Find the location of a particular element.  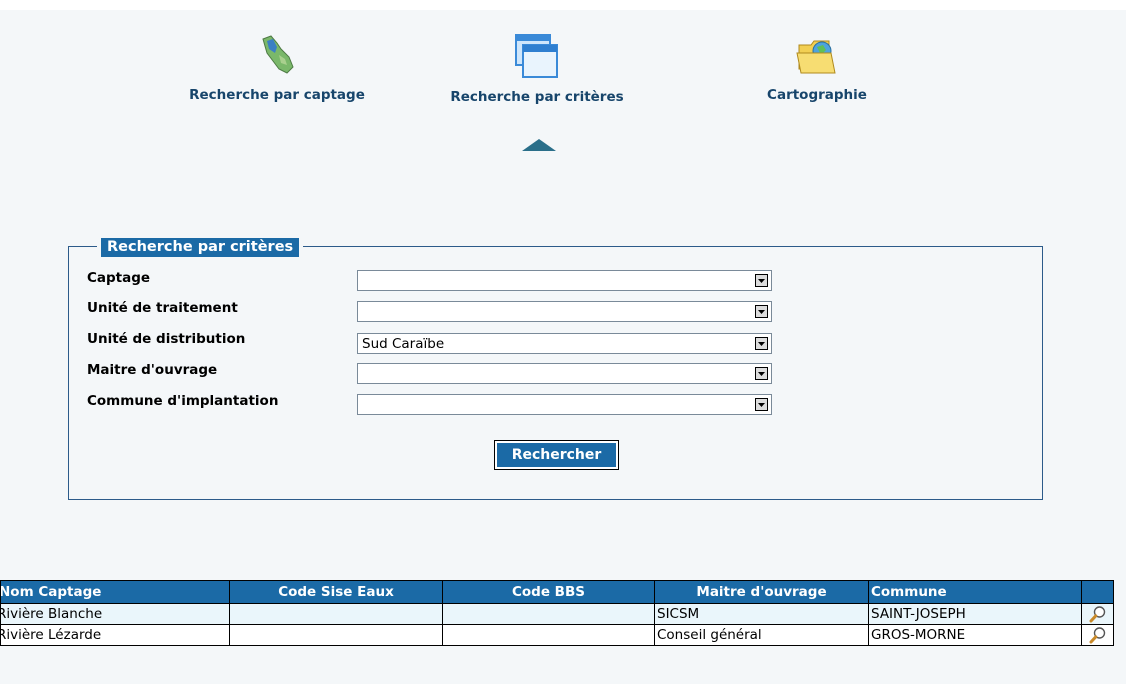

select-captage is located at coordinates (564, 280).